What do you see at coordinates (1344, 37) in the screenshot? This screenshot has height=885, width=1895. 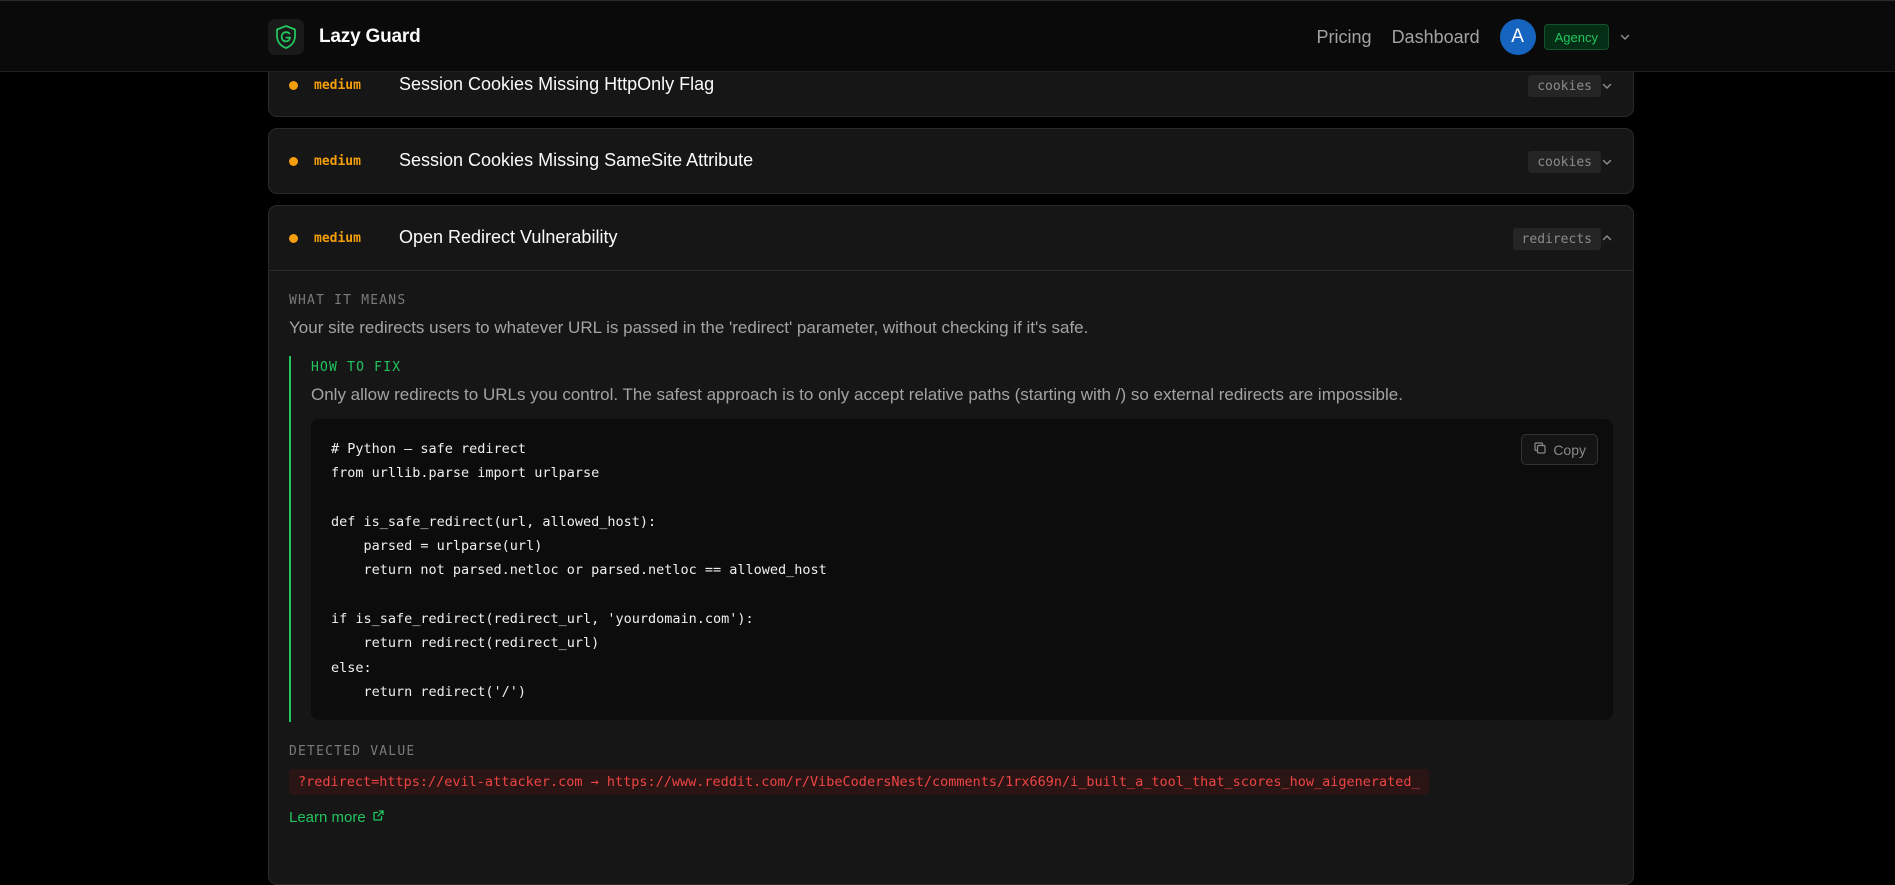 I see `nav-pricing: Pricing` at bounding box center [1344, 37].